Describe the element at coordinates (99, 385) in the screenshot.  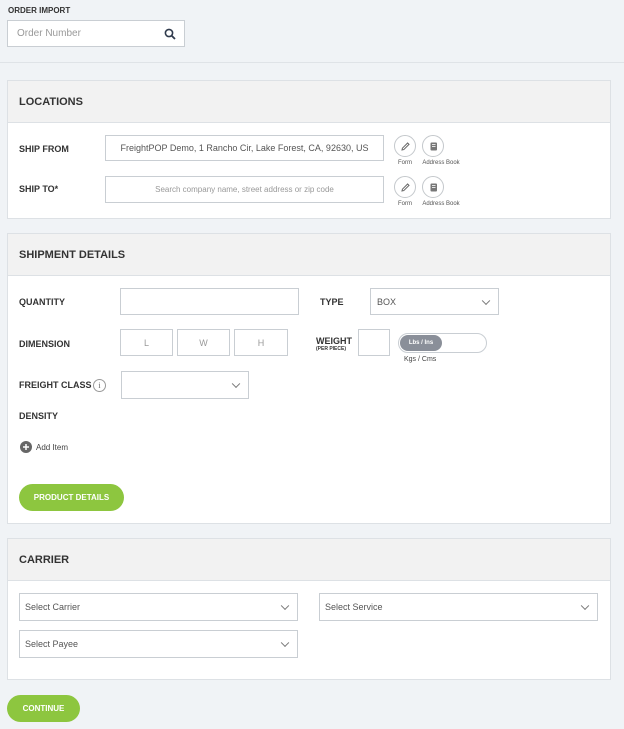
I see `info-icon: i` at that location.